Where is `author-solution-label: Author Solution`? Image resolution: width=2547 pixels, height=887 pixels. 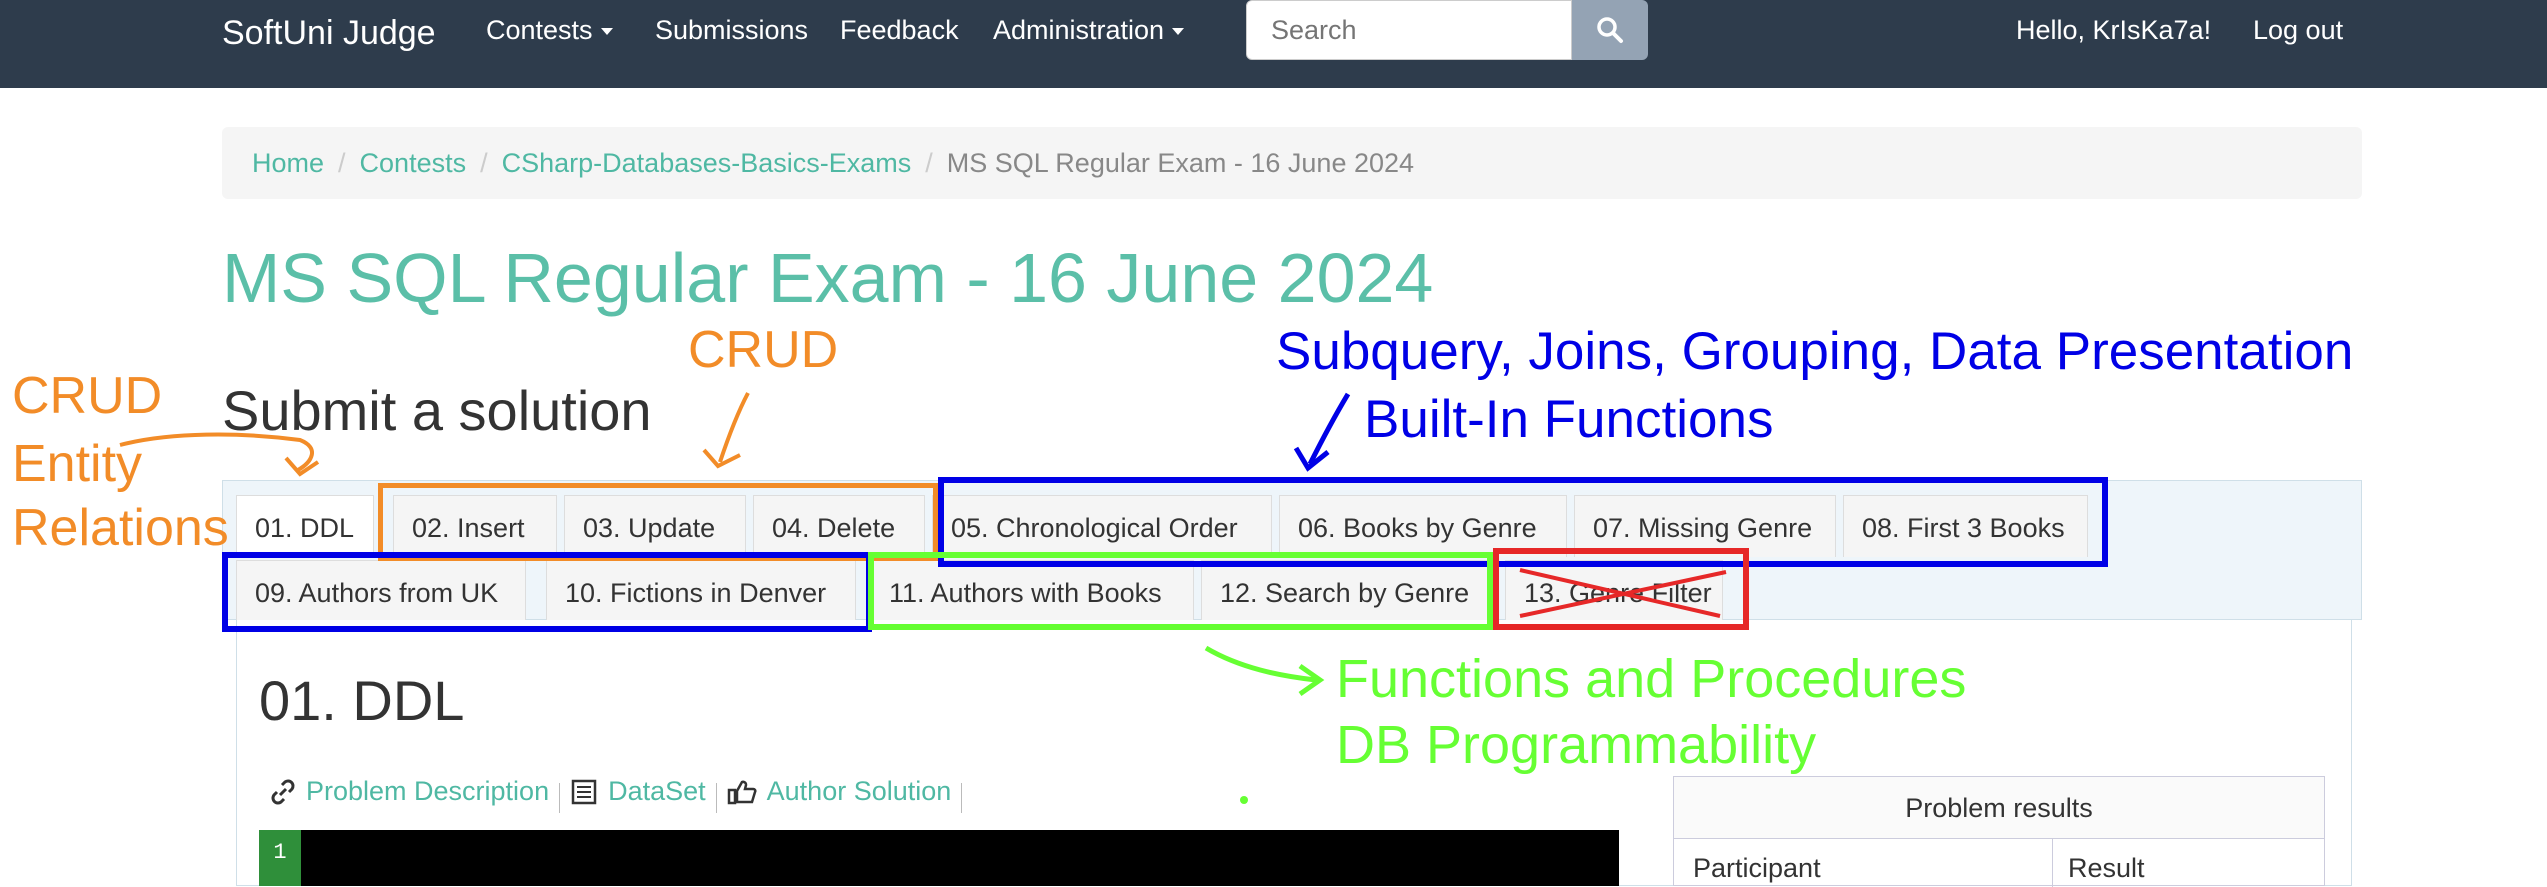
author-solution-label: Author Solution is located at coordinates (859, 791).